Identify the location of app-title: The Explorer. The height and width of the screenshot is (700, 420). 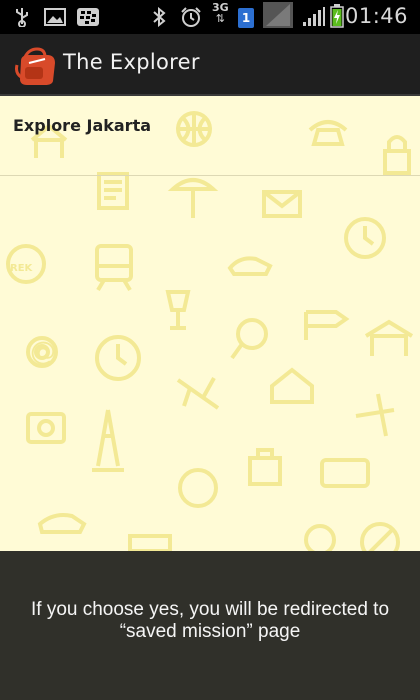
(131, 62).